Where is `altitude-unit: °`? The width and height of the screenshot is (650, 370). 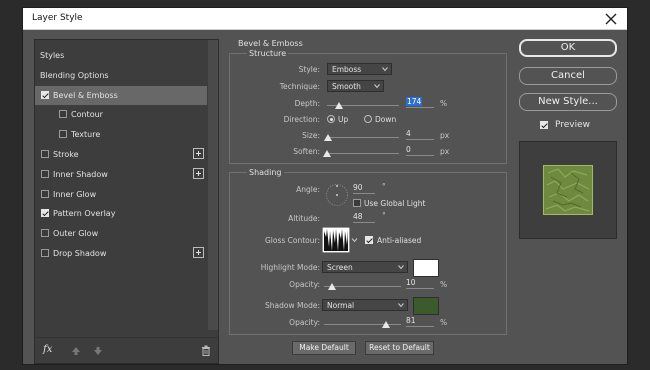 altitude-unit: ° is located at coordinates (384, 215).